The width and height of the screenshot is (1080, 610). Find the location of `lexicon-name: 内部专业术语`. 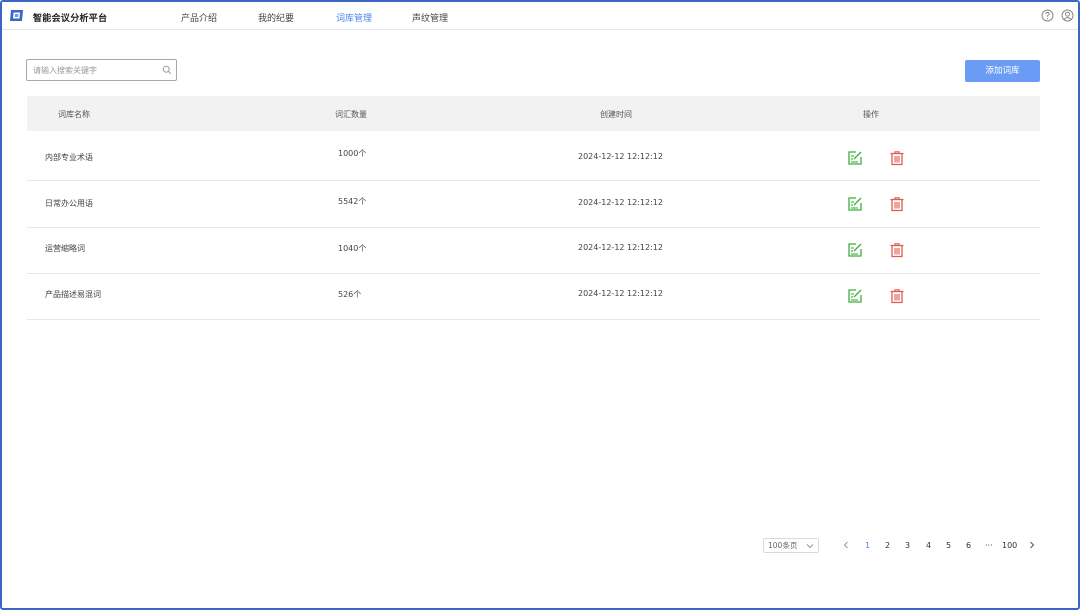

lexicon-name: 内部专业术语 is located at coordinates (69, 157).